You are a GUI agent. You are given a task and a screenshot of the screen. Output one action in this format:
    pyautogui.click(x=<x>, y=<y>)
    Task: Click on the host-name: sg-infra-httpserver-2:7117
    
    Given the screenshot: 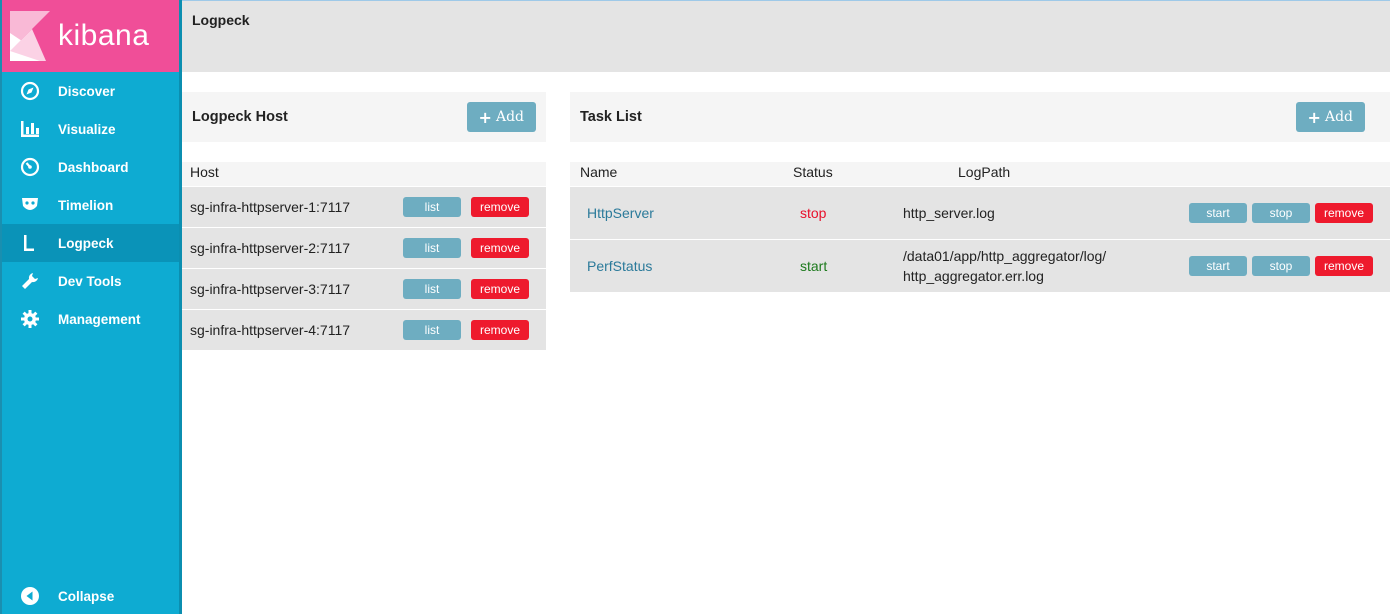 What is the action you would take?
    pyautogui.click(x=270, y=248)
    